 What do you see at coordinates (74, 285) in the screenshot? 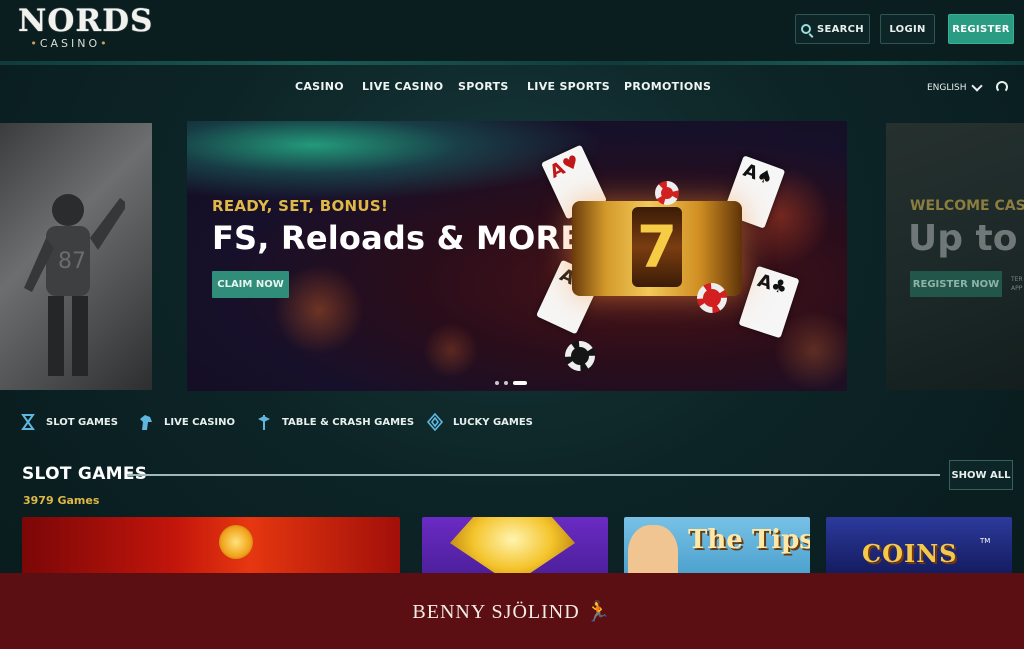
I see `football-player-image: 87` at bounding box center [74, 285].